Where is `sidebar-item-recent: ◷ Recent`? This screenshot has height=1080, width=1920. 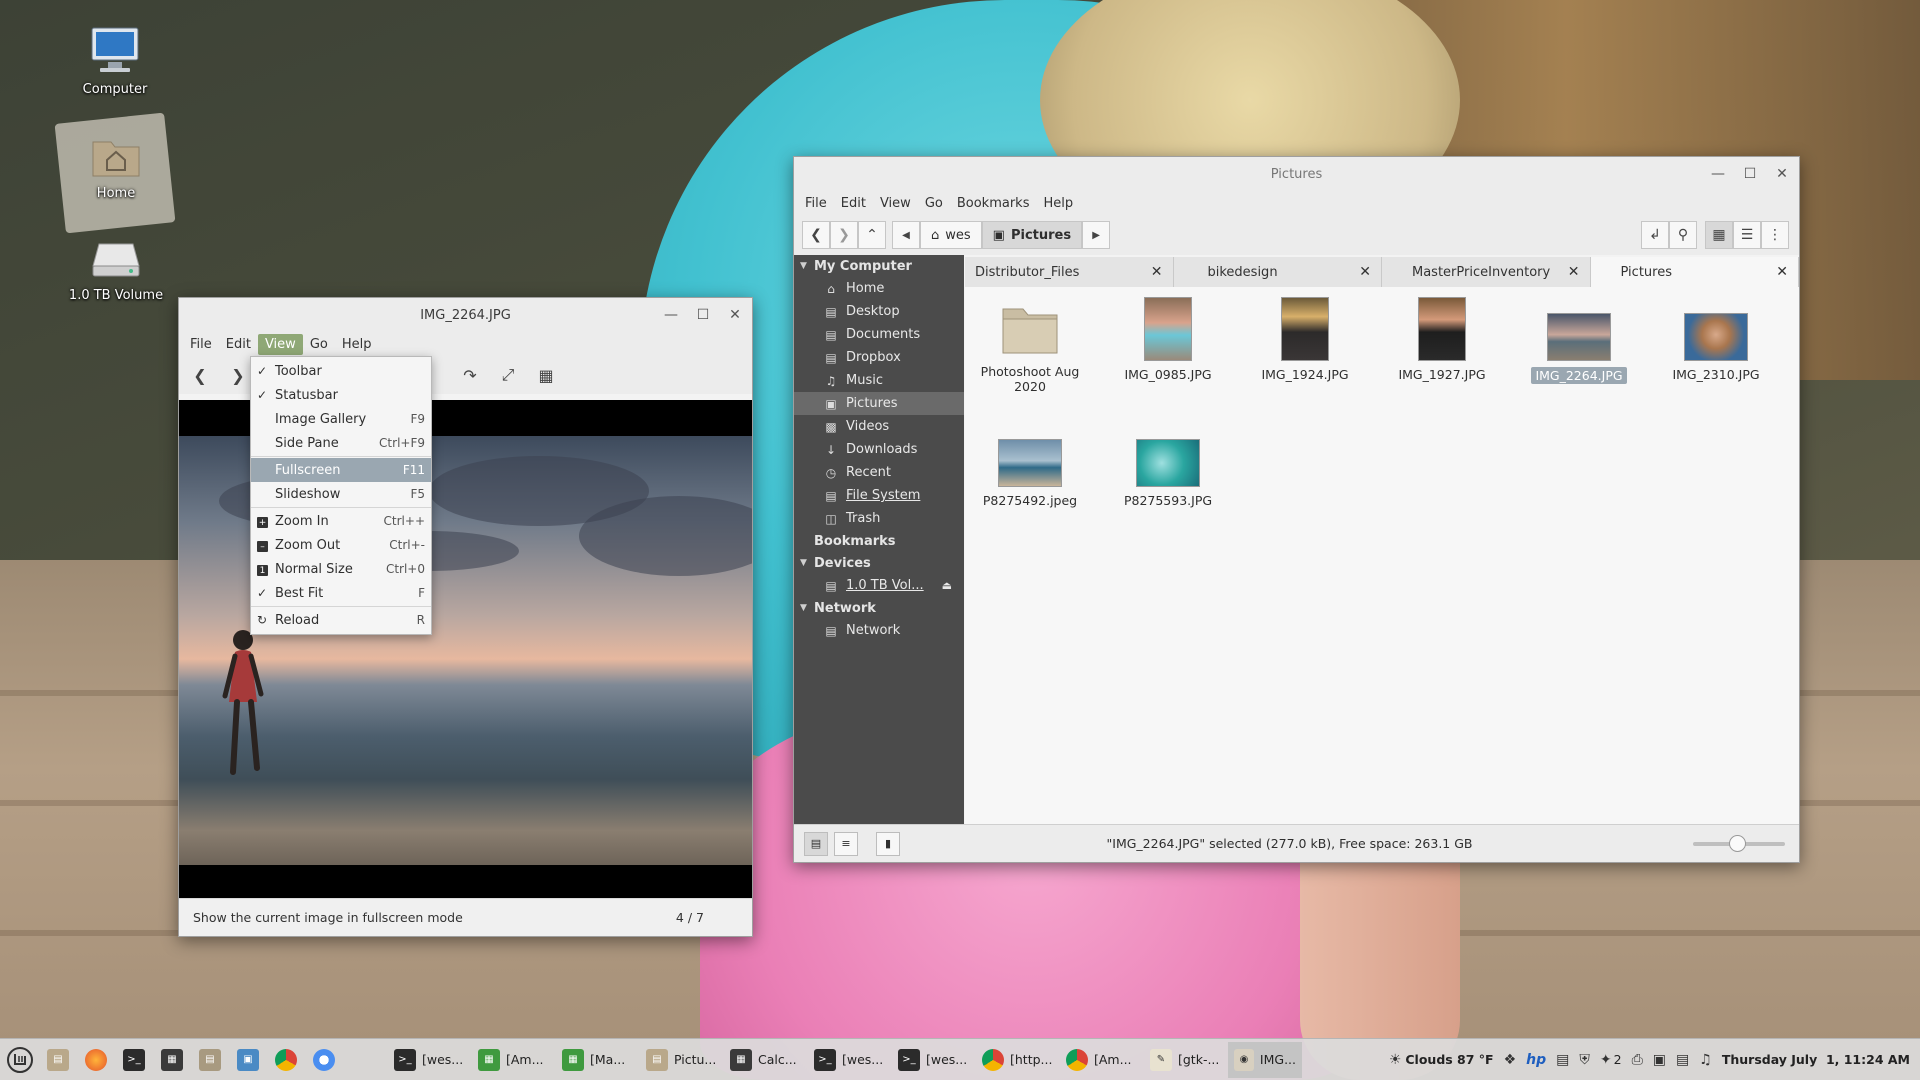
sidebar-item-recent: ◷ Recent is located at coordinates (879, 472).